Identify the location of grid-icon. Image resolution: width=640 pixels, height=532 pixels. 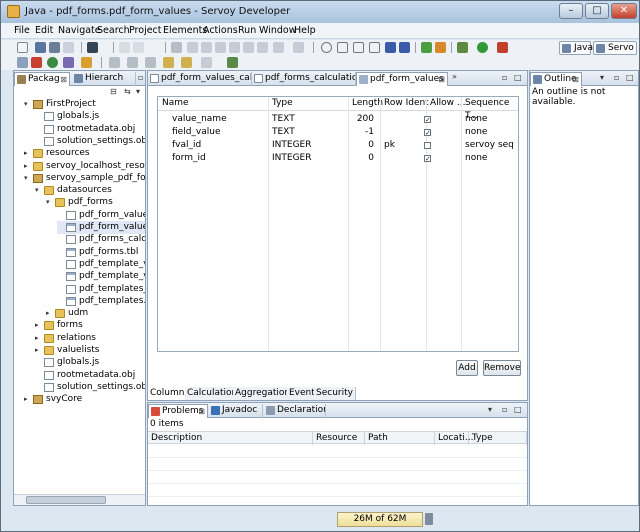
(22, 62).